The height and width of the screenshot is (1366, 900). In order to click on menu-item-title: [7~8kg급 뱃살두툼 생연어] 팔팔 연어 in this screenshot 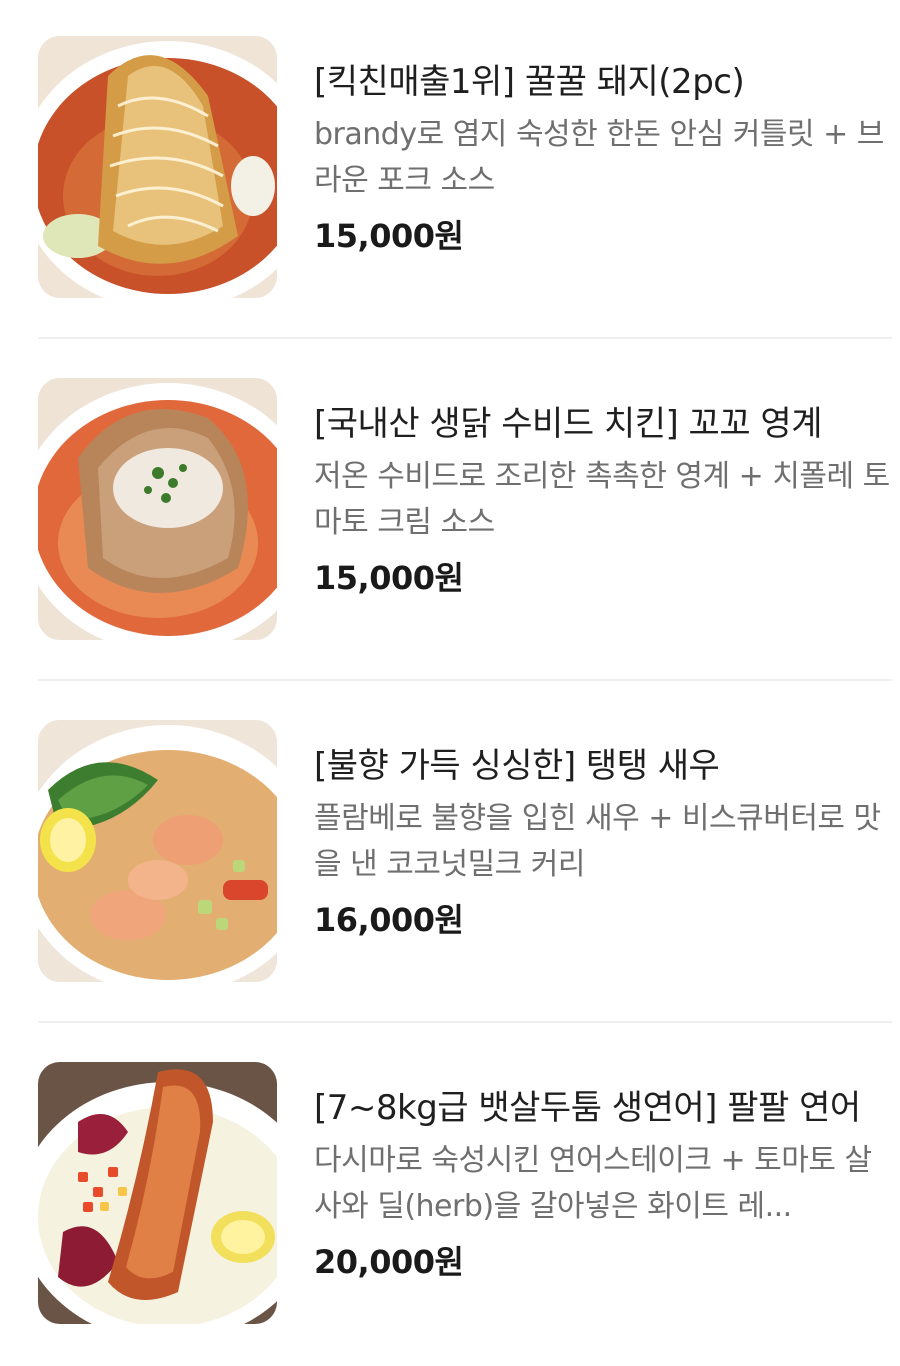, I will do `click(587, 1108)`.